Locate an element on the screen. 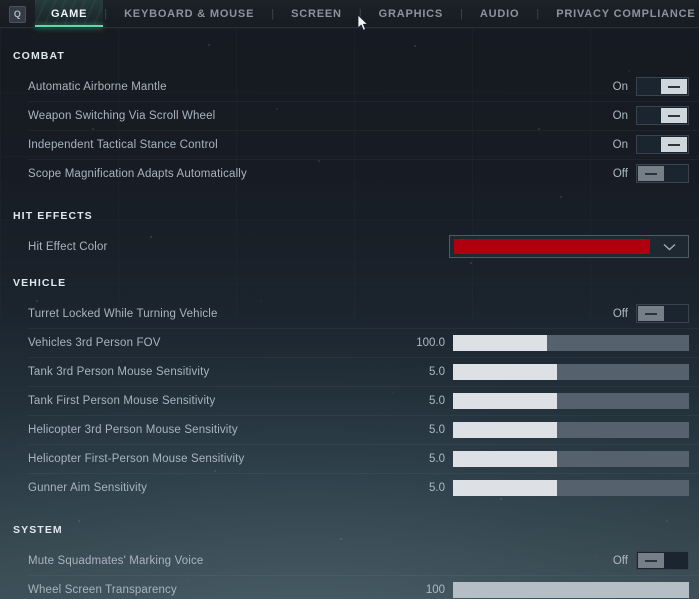 This screenshot has width=699, height=599. setting-row: Tank 3rd Person Mouse Sensitivity 5.0 is located at coordinates (349, 371).